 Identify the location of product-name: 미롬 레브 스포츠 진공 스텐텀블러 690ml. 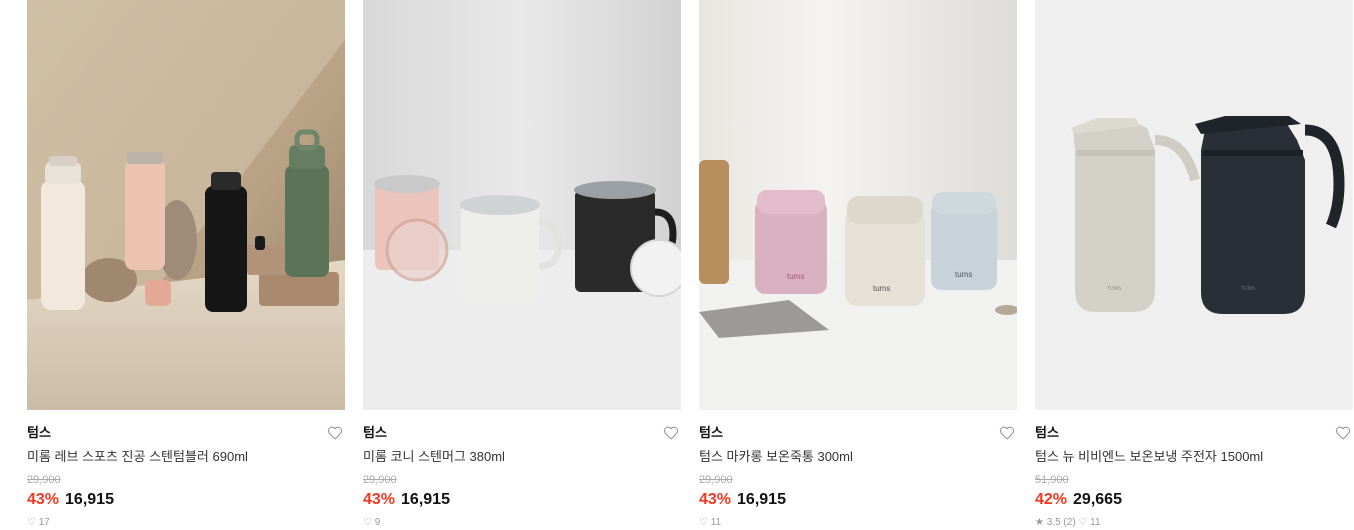
(186, 457).